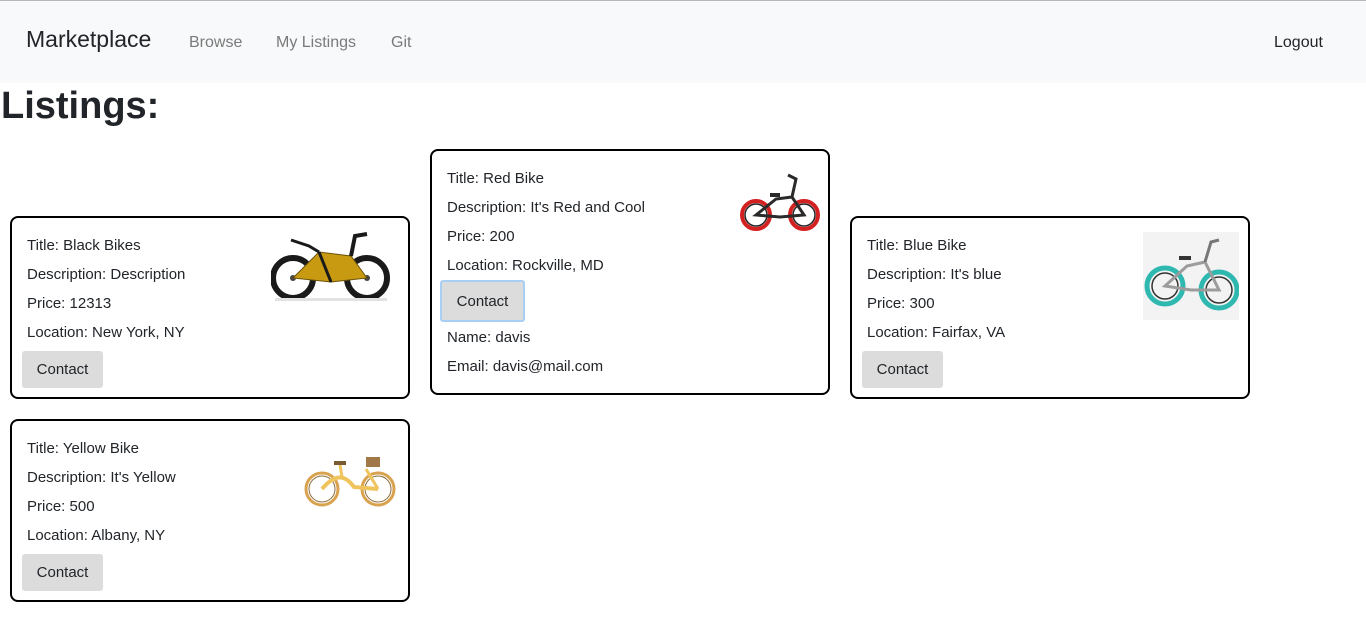 The image size is (1366, 632). Describe the element at coordinates (546, 207) in the screenshot. I see `listing-description: Description: It's Red and Cool` at that location.